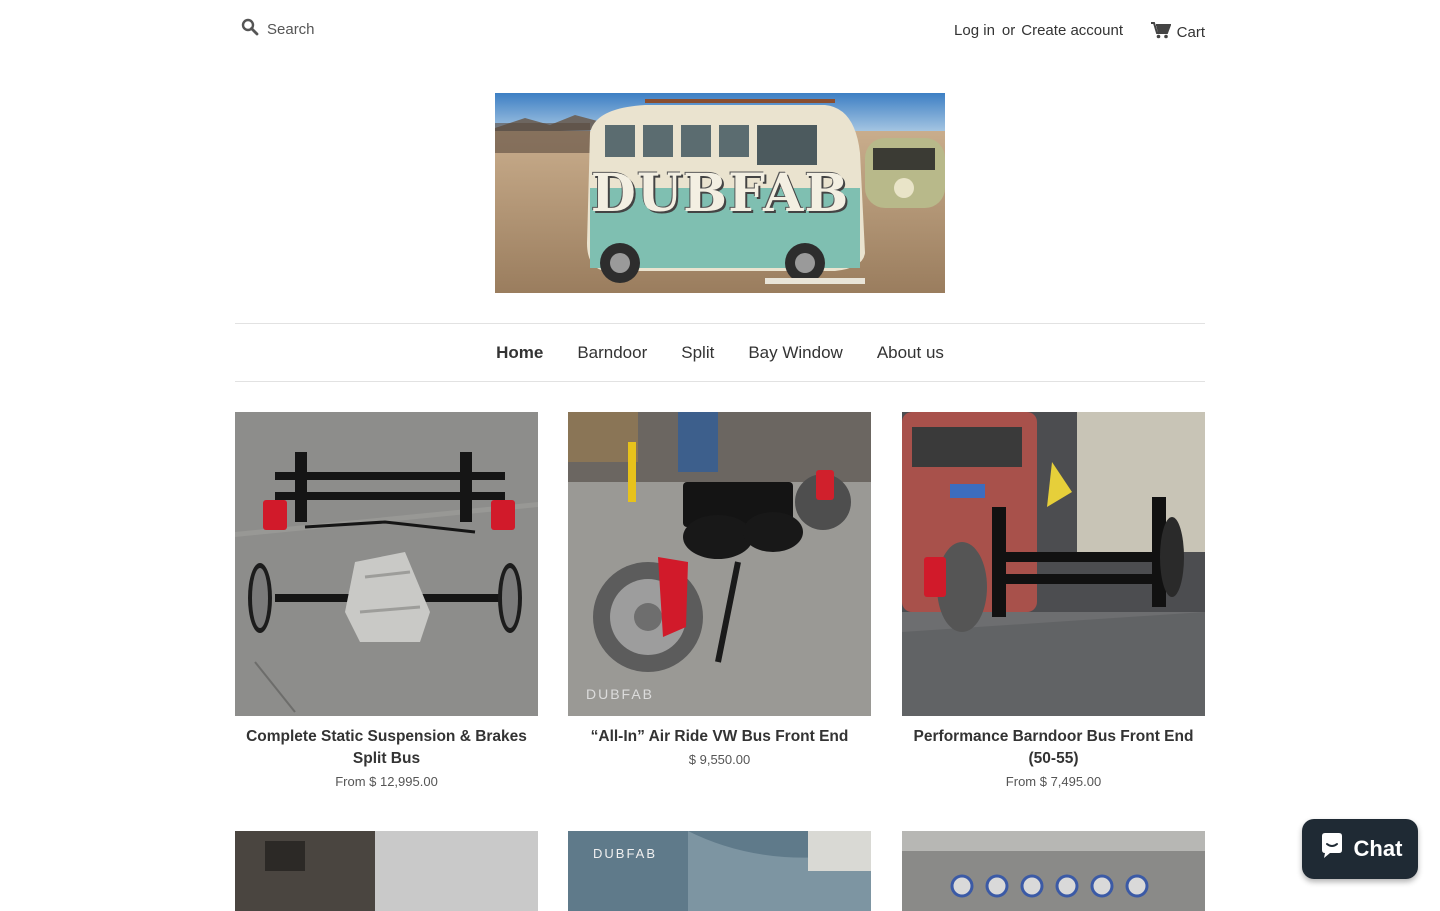 The image size is (1440, 911). I want to click on nav-about-us: About us, so click(910, 353).